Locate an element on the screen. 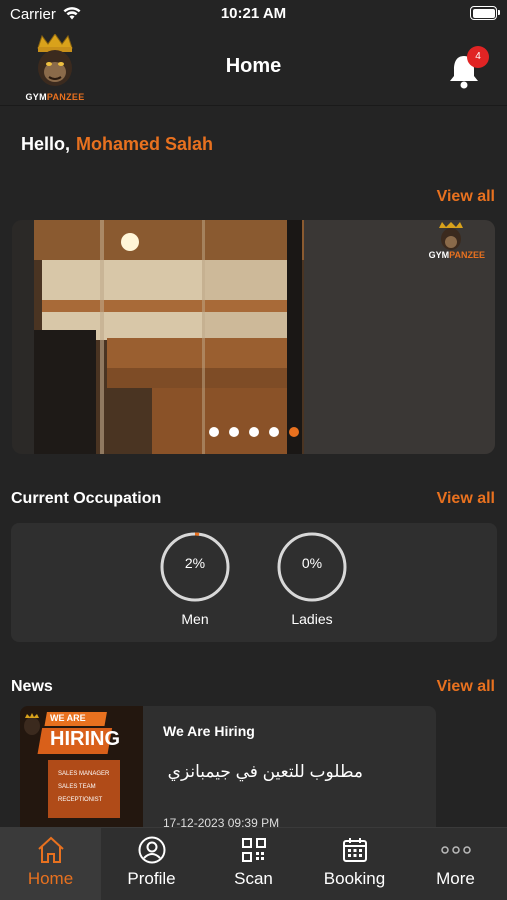 The height and width of the screenshot is (900, 507). more-dots-icon is located at coordinates (456, 850).